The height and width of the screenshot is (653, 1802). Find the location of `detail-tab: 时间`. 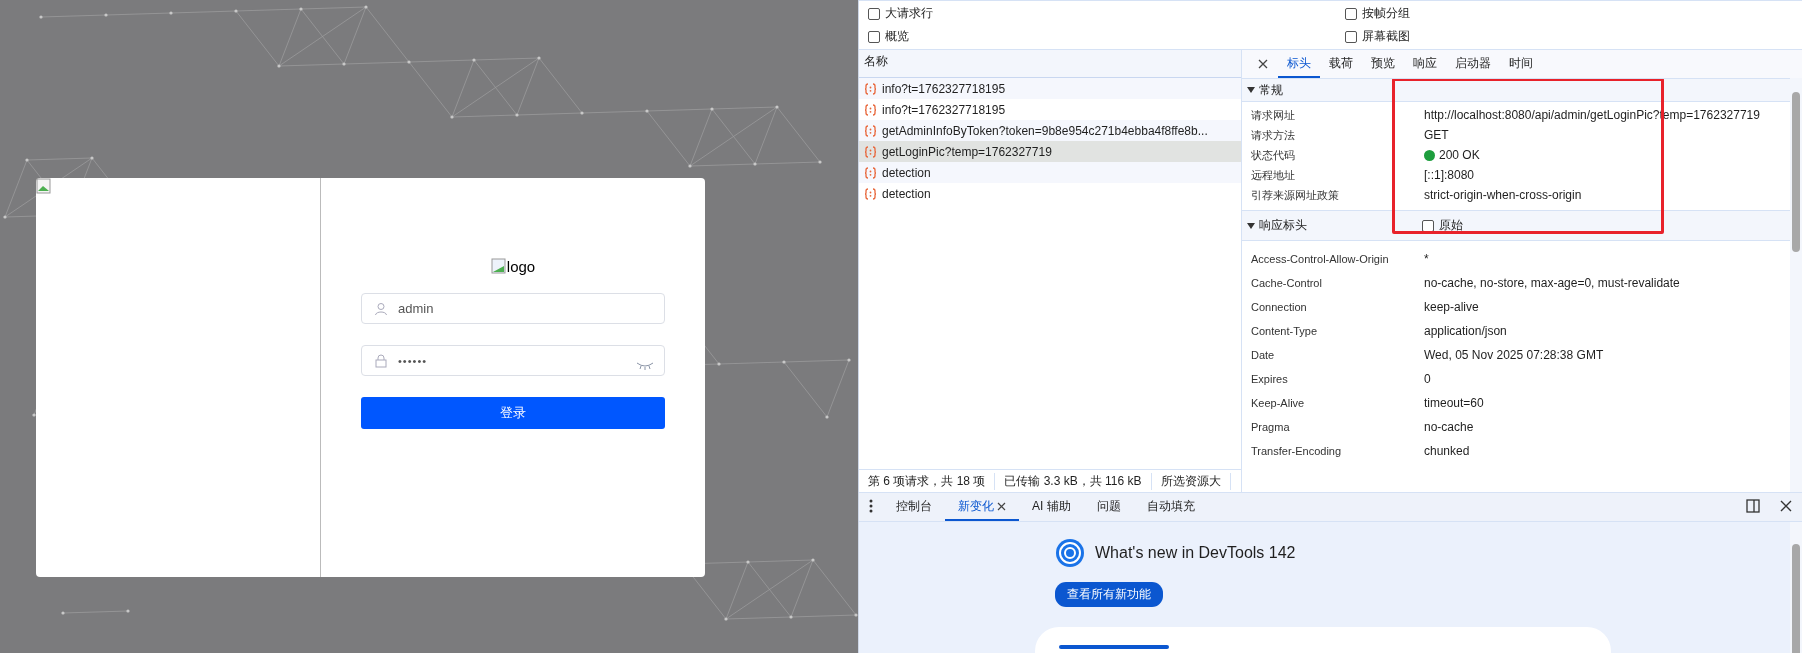

detail-tab: 时间 is located at coordinates (1521, 64).